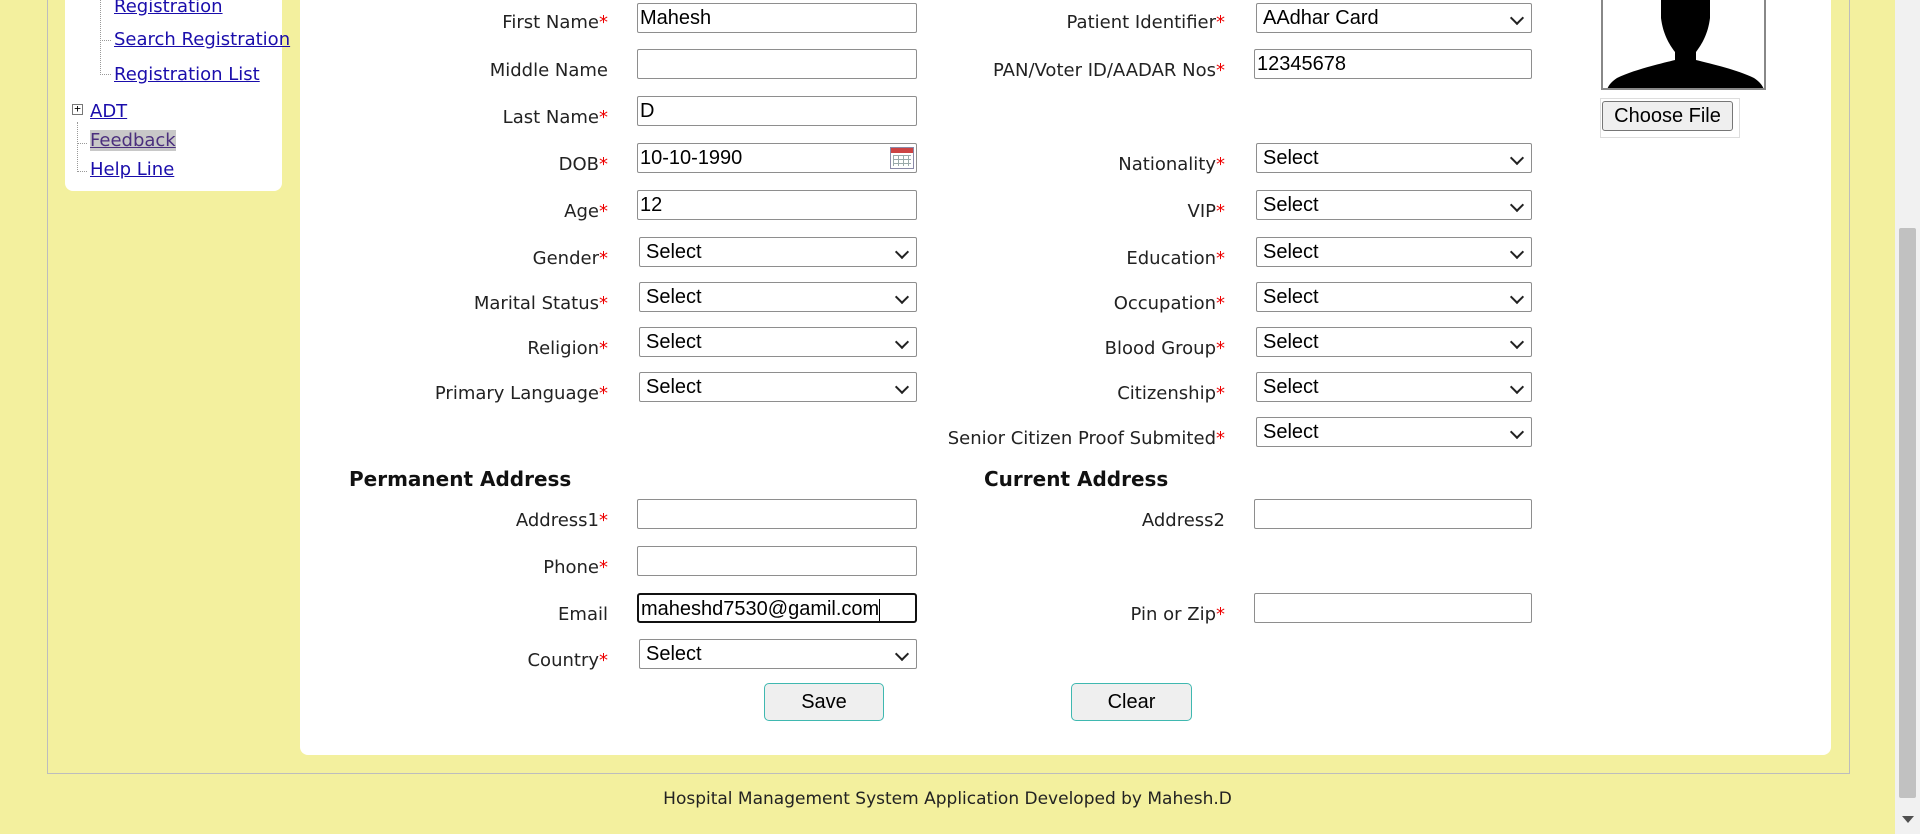 Image resolution: width=1920 pixels, height=834 pixels. I want to click on age-input: 12, so click(777, 205).